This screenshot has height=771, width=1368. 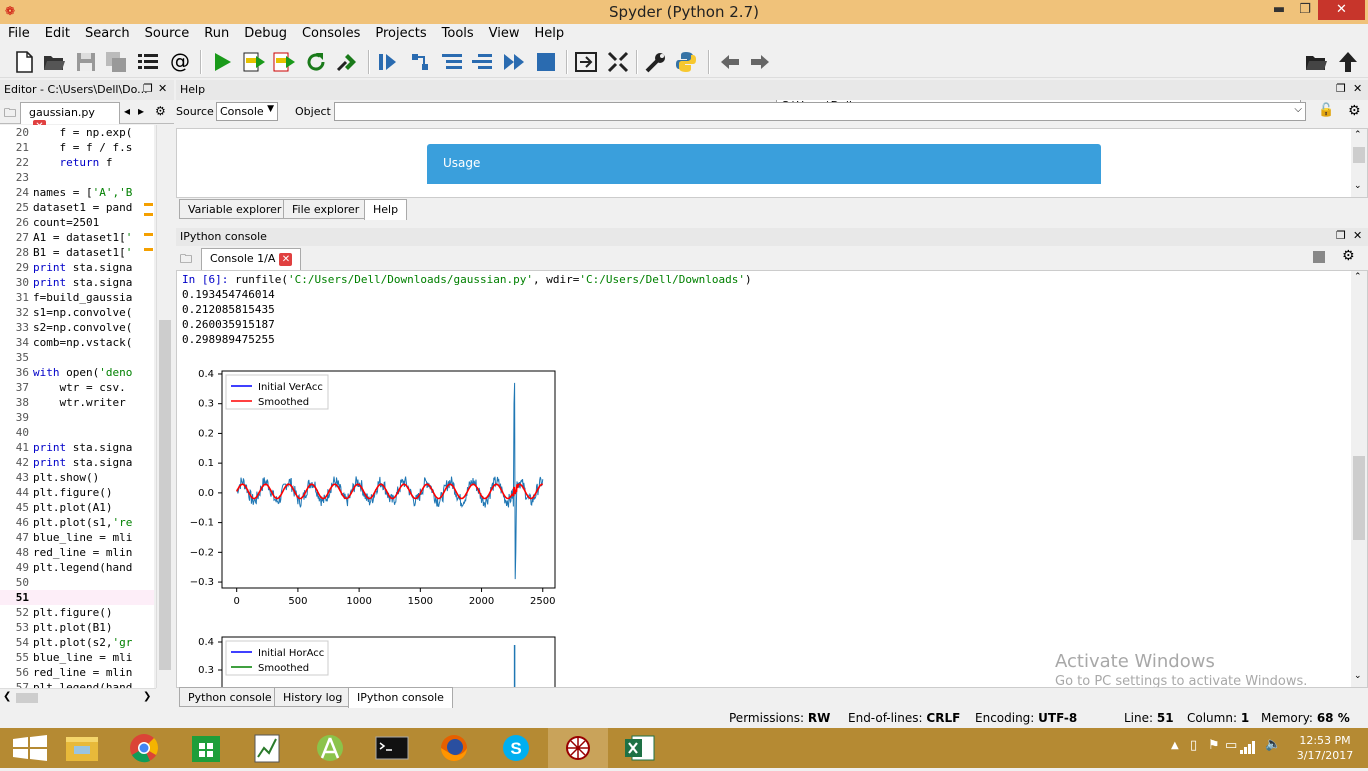 I want to click on network-devices-icon: ▯, so click(x=1193, y=745).